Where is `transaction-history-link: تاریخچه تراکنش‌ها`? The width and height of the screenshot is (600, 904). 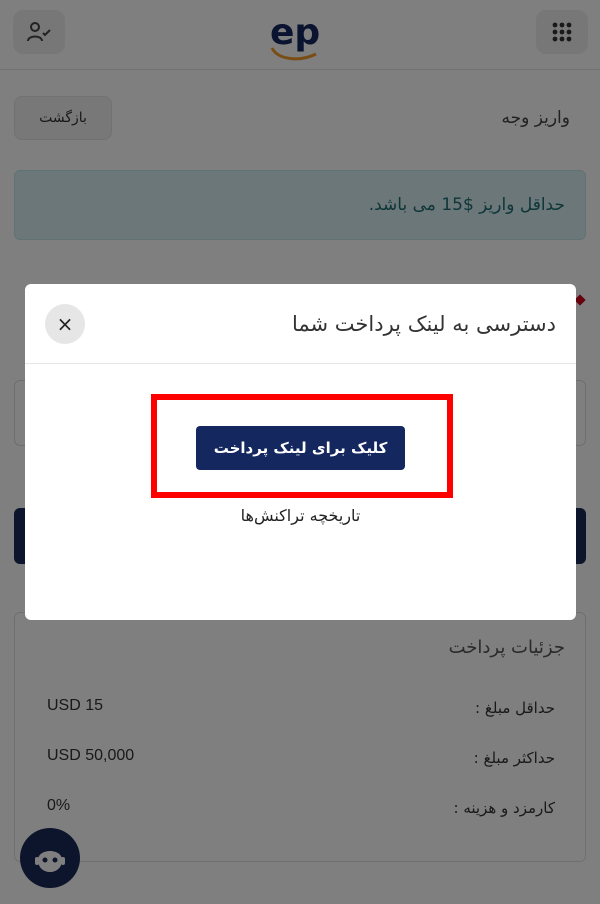
transaction-history-link: تاریخچه تراکنش‌ها is located at coordinates (300, 515).